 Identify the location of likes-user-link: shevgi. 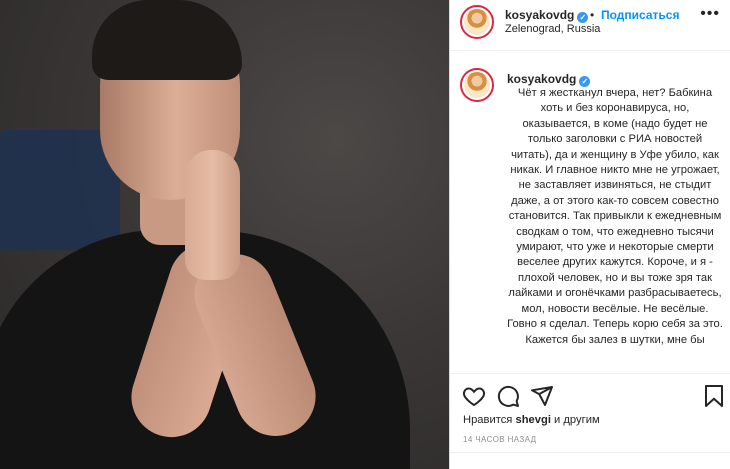
(532, 420).